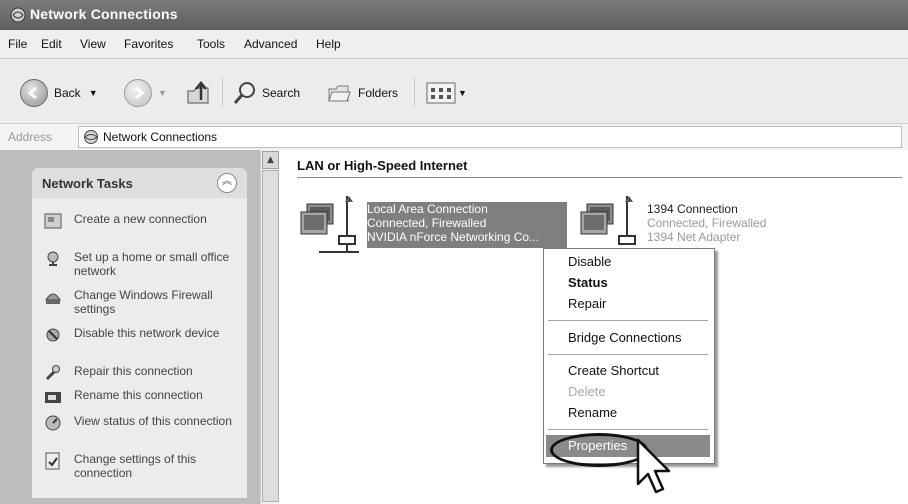 The height and width of the screenshot is (504, 908). I want to click on connection-name: 1394 Connection, so click(692, 209).